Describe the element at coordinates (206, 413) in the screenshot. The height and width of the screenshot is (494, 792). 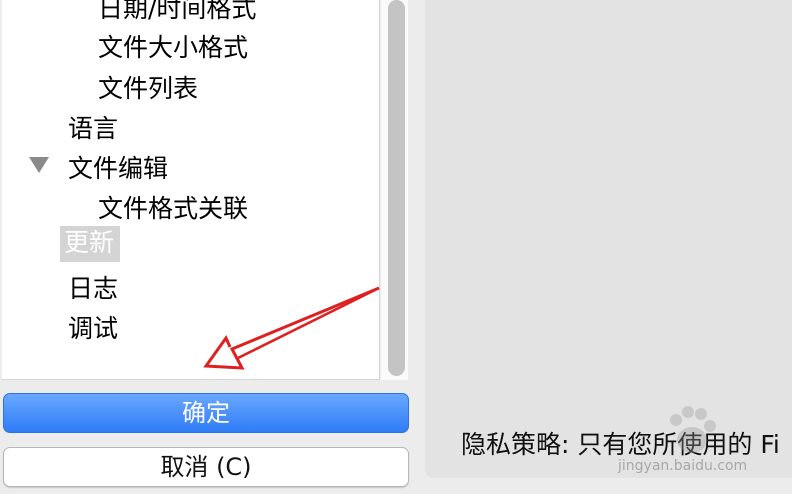
I see `ok-button: 确定` at that location.